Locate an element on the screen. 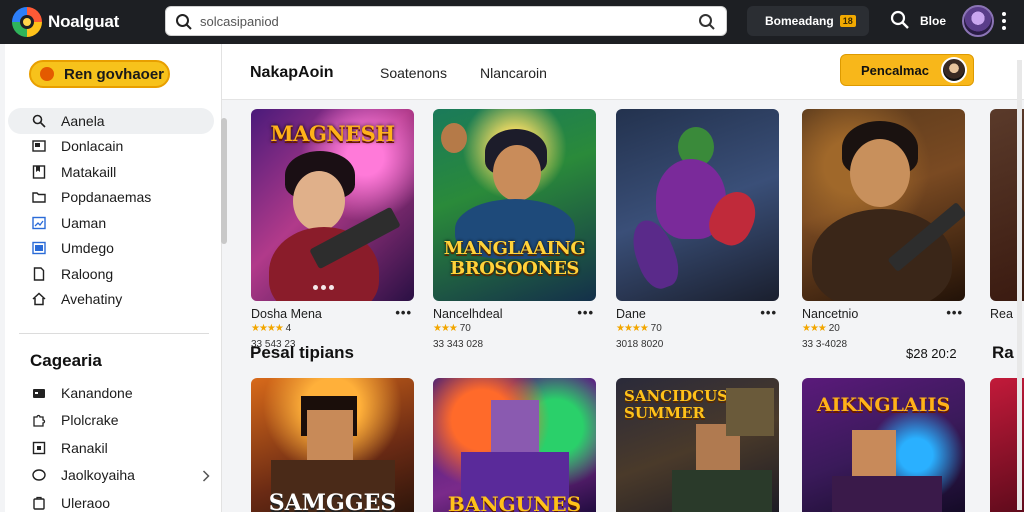 Image resolution: width=1024 pixels, height=512 pixels. category-label: Kanandone is located at coordinates (97, 392).